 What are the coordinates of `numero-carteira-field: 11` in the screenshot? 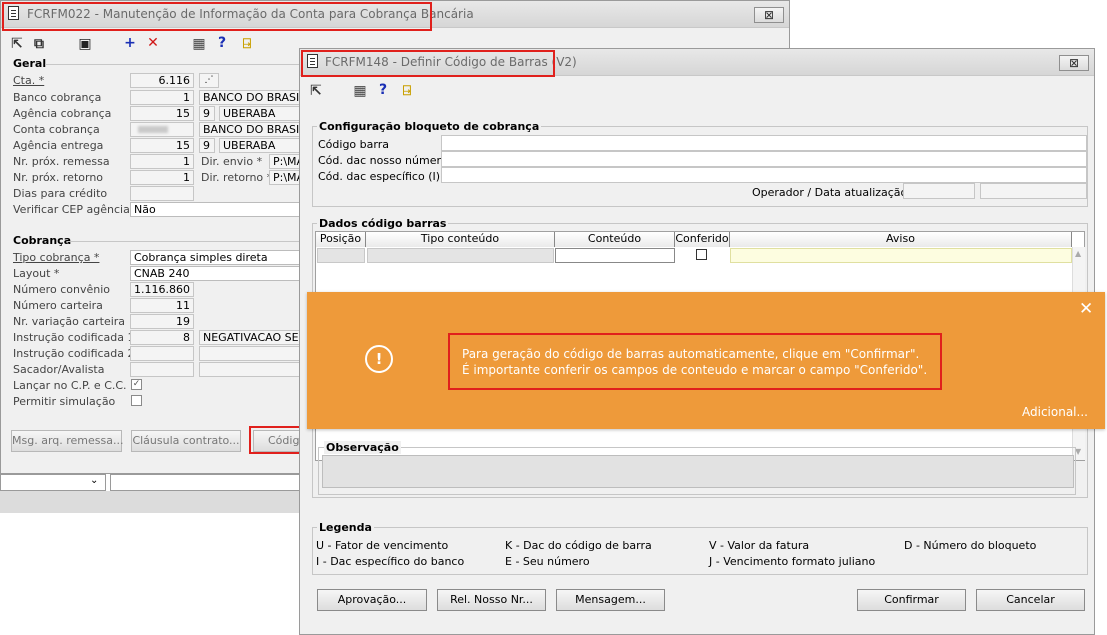 It's located at (162, 305).